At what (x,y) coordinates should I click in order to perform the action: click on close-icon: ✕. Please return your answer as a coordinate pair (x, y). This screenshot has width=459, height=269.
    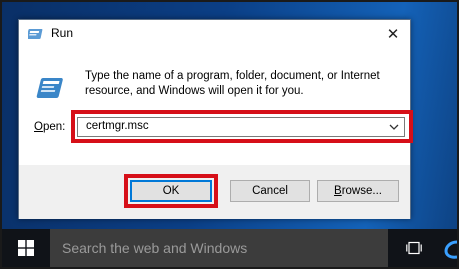
    Looking at the image, I should click on (393, 34).